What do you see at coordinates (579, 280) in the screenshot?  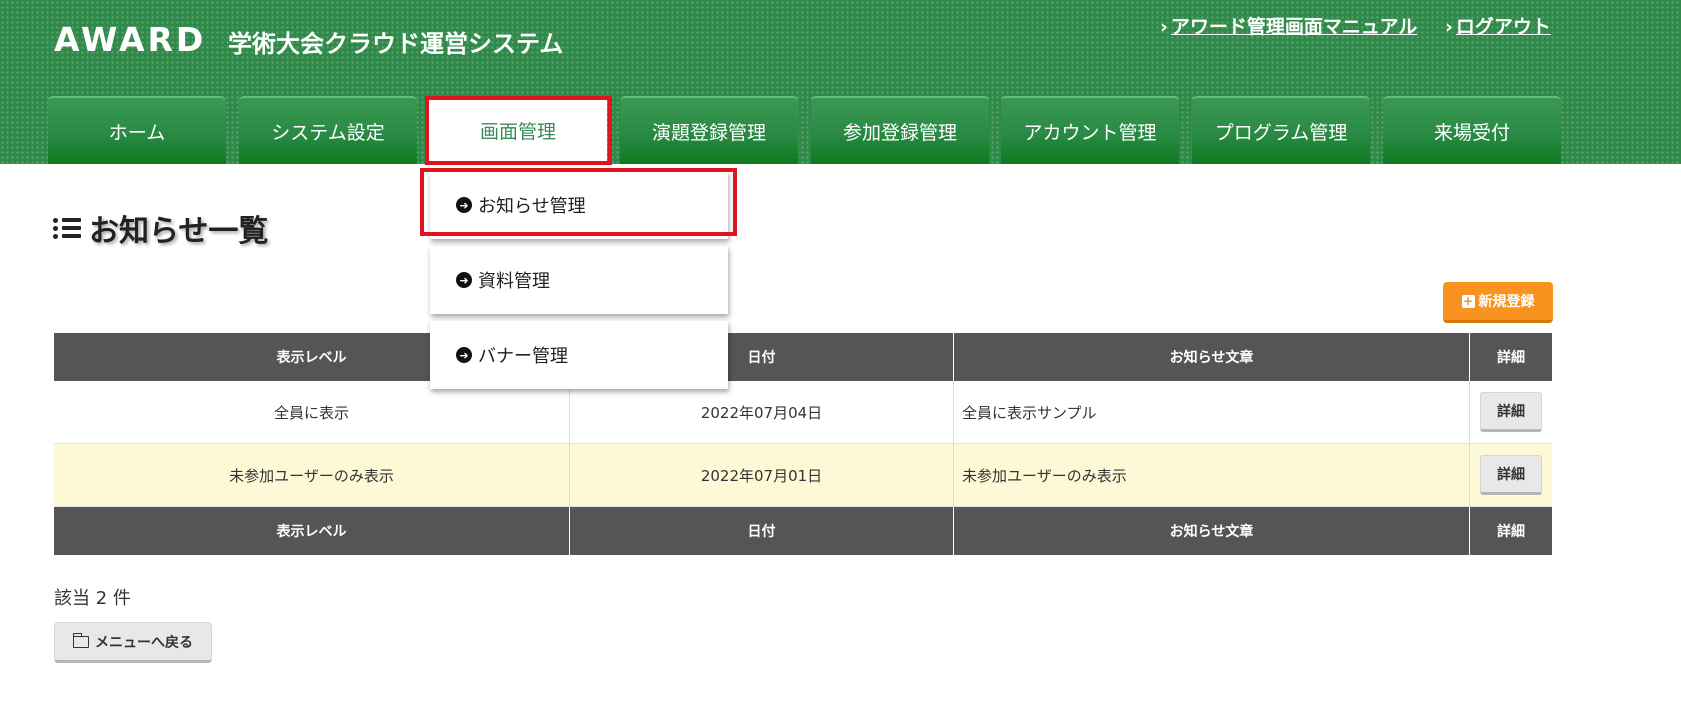 I see `dropdown-item-material-management: ➜ 資料管理` at bounding box center [579, 280].